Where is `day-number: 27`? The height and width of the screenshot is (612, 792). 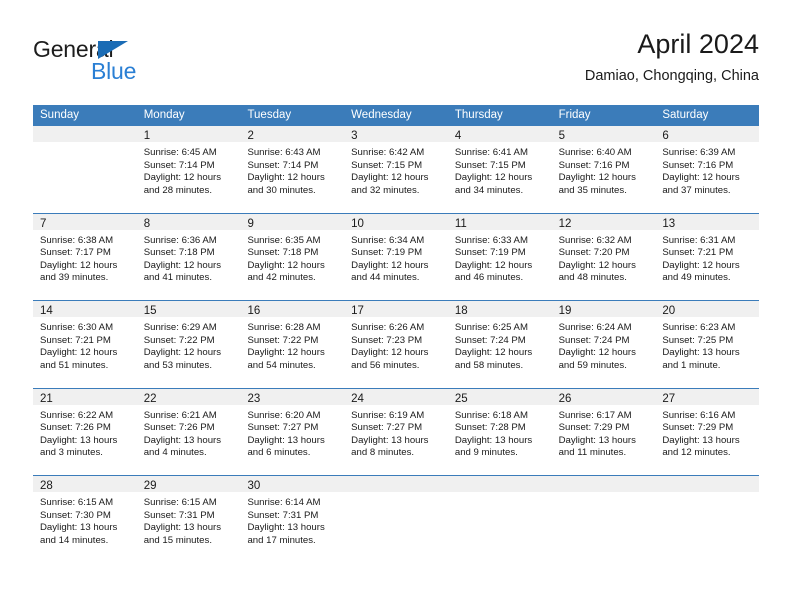
day-number: 27 is located at coordinates (669, 398).